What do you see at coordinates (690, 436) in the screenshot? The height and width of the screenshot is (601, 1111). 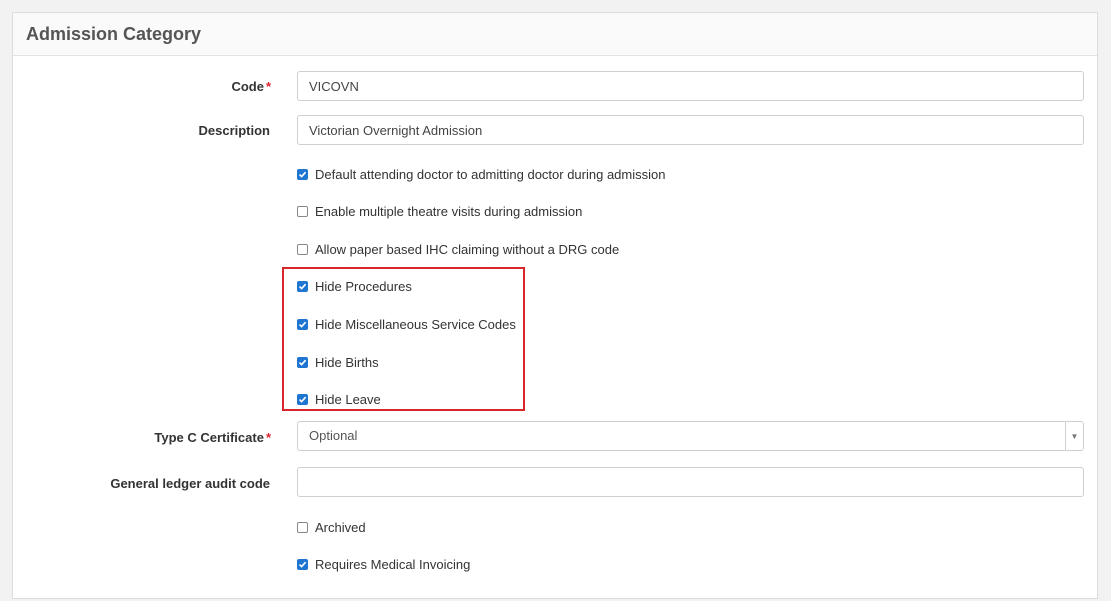 I see `type-c-certificate-select: Optional ▼` at bounding box center [690, 436].